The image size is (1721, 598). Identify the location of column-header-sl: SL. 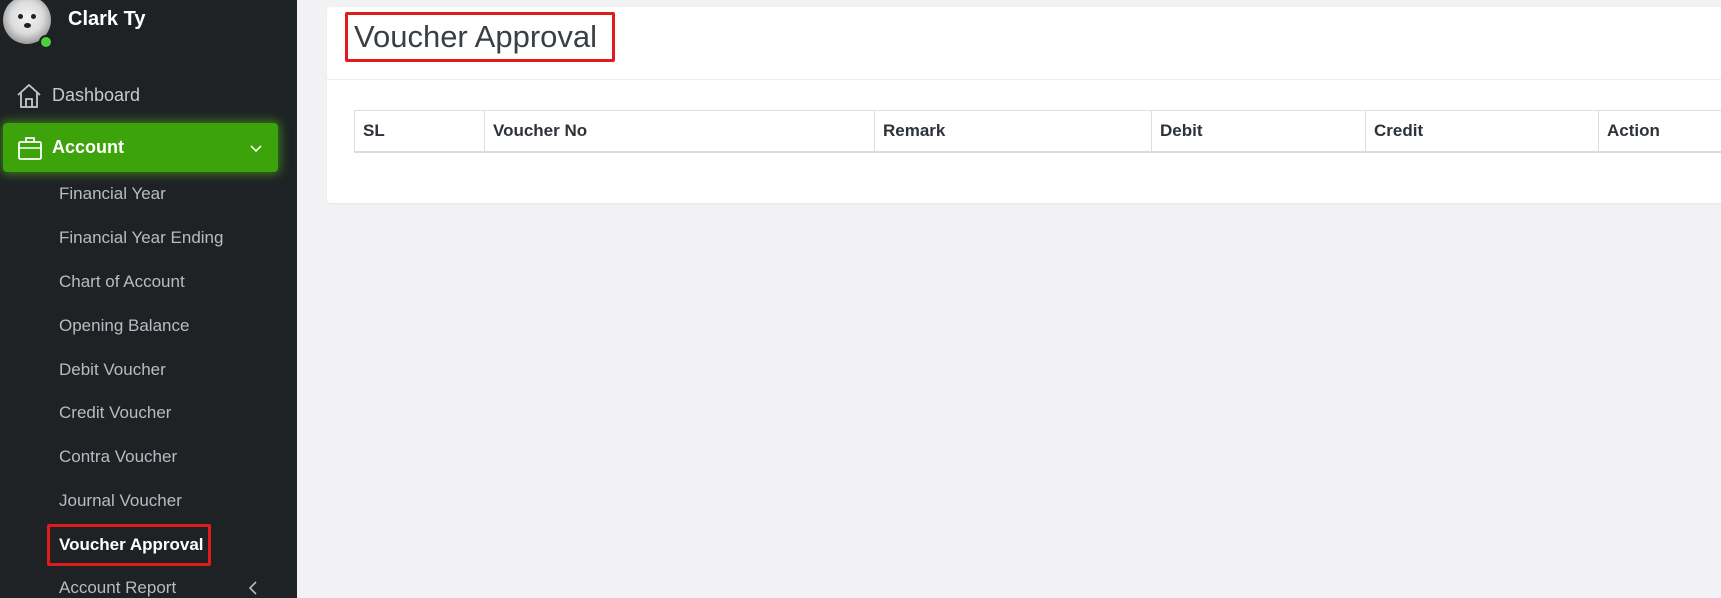
(419, 131).